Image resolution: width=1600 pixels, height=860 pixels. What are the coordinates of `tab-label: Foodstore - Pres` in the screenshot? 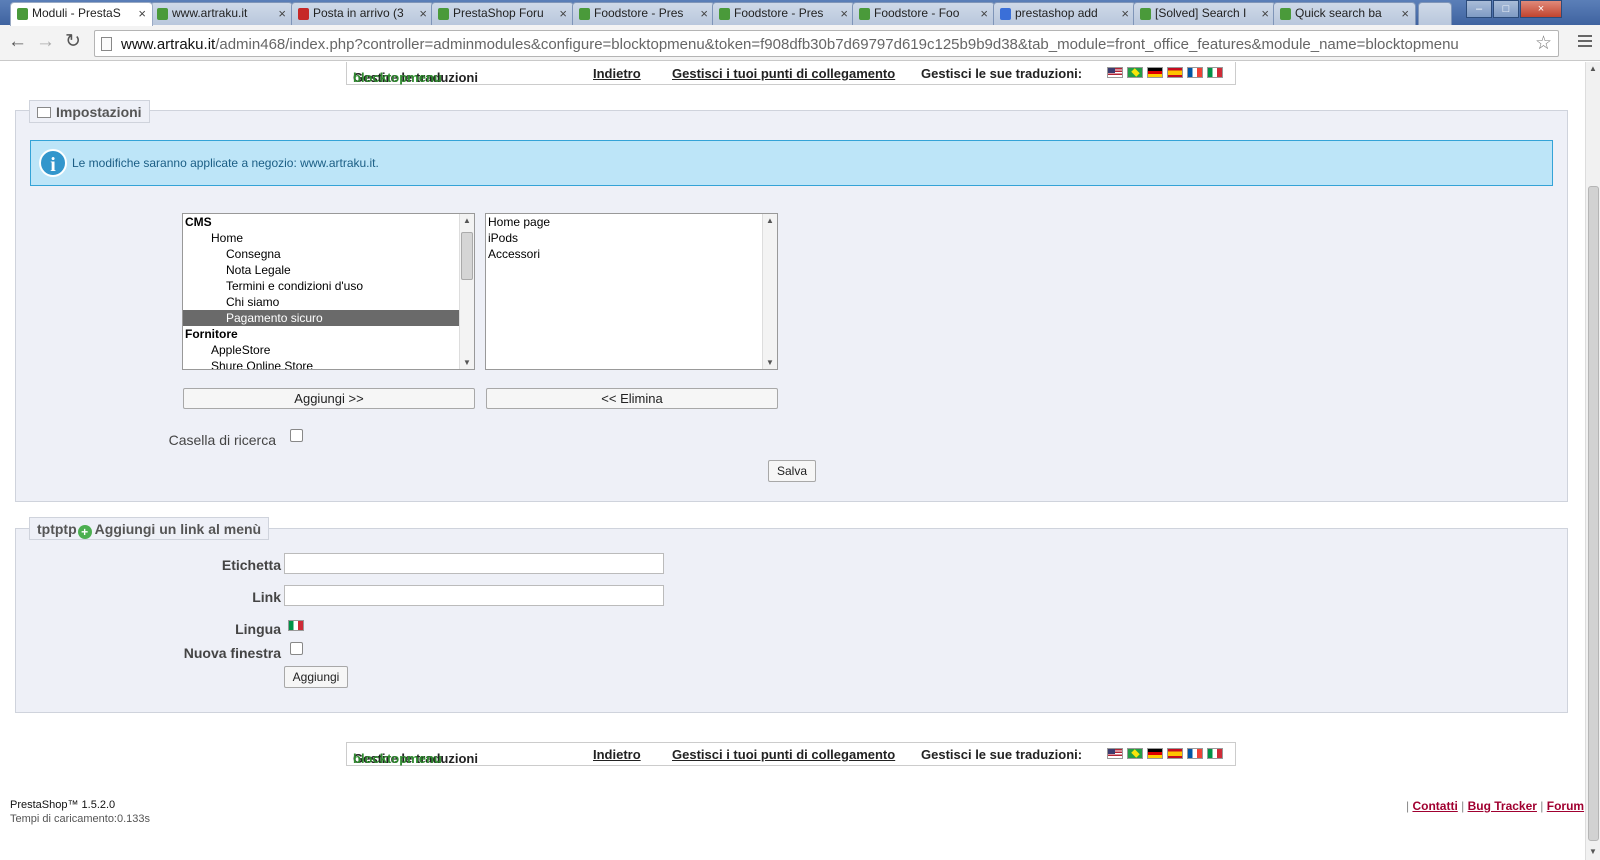 It's located at (779, 13).